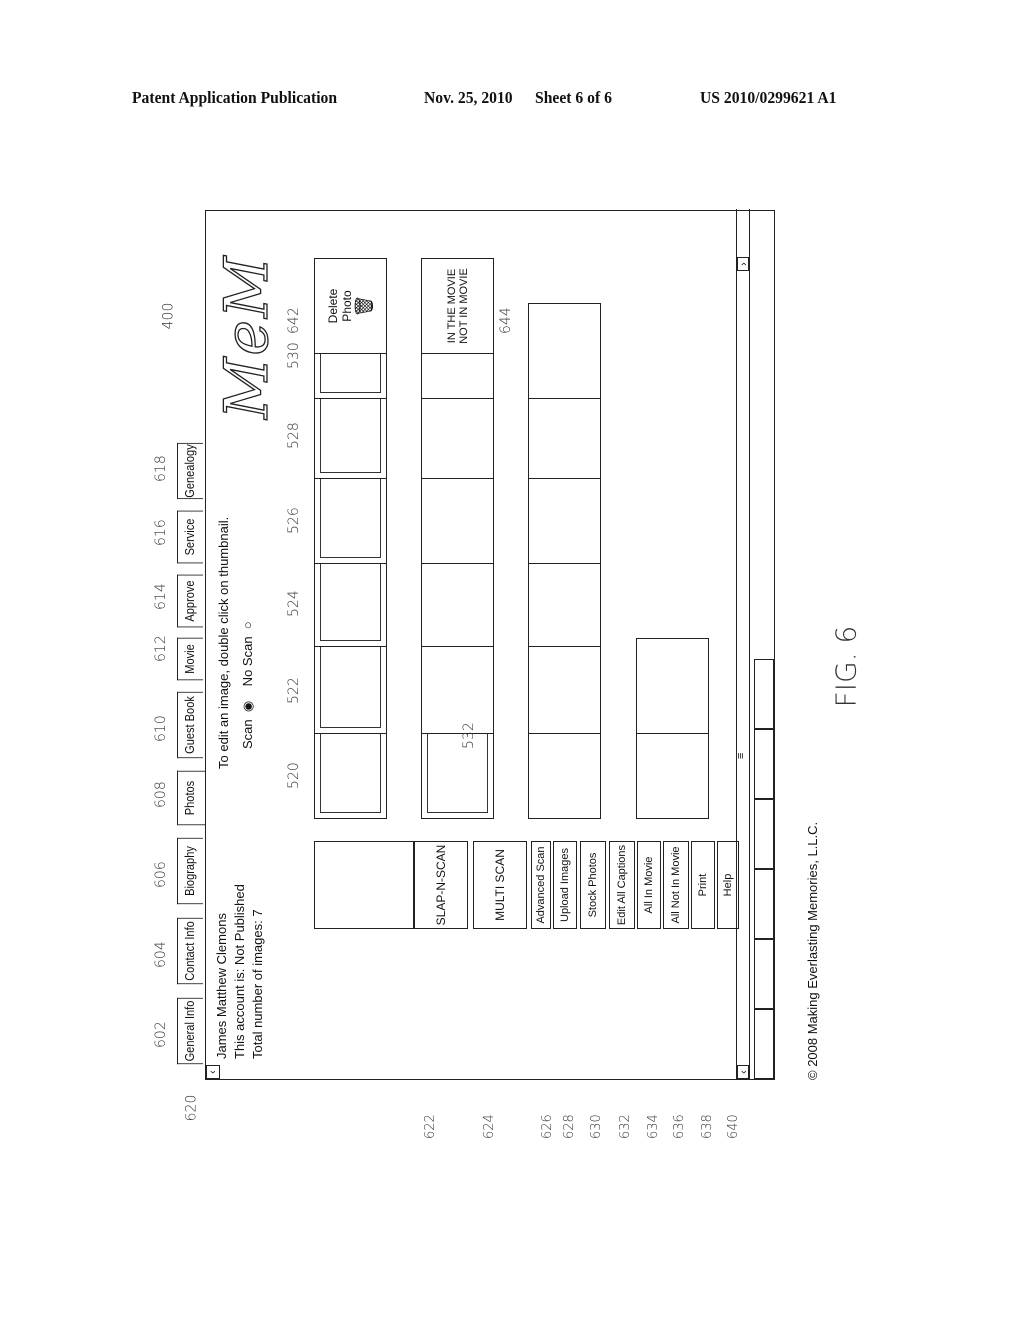  I want to click on ref-618: 618, so click(161, 468).